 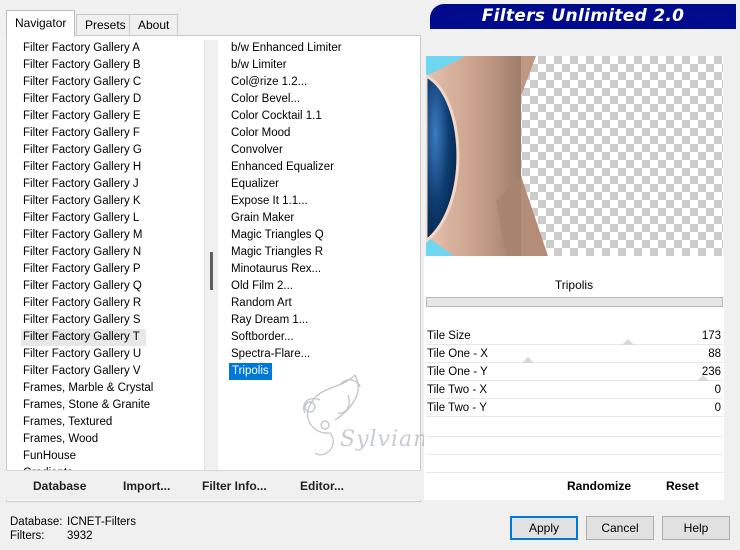 I want to click on category-scrollbar, so click(x=211, y=256).